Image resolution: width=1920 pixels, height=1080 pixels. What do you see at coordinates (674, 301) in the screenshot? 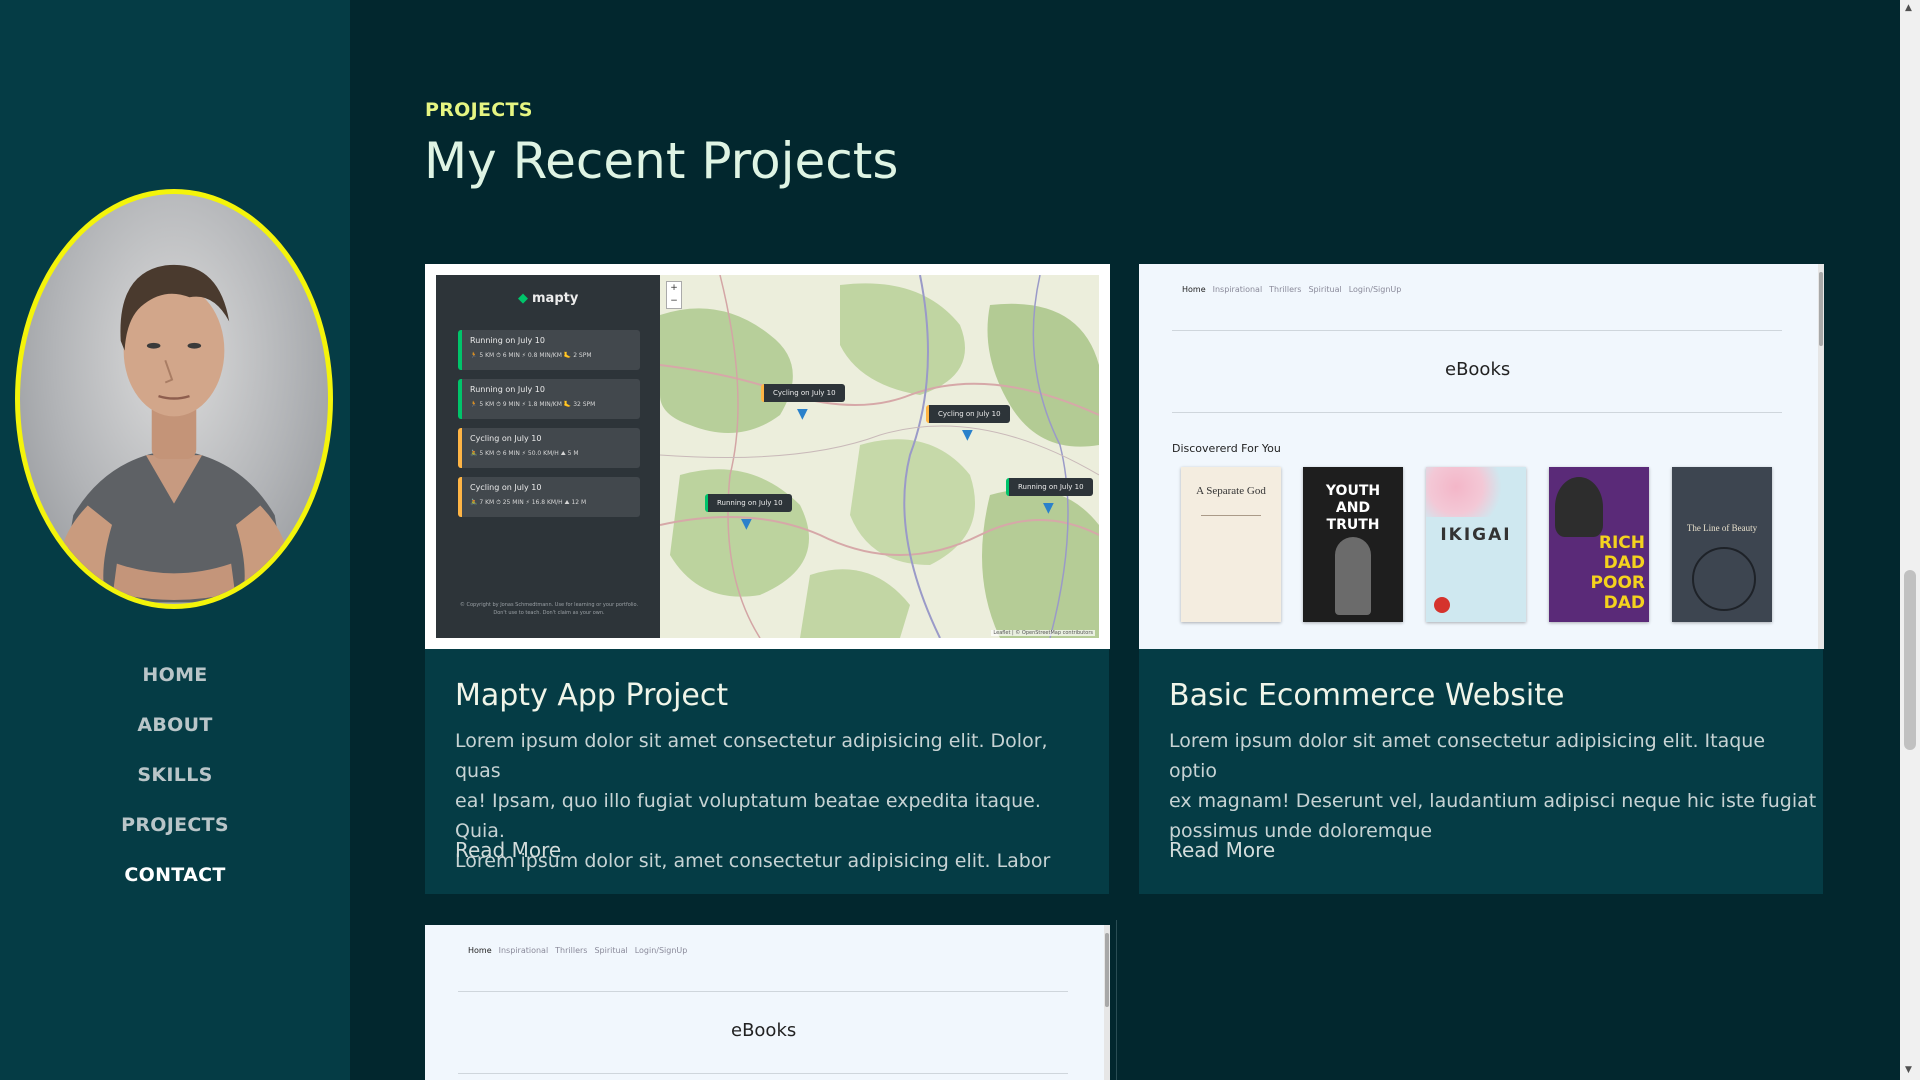
I see `zoom-out-button: −` at bounding box center [674, 301].